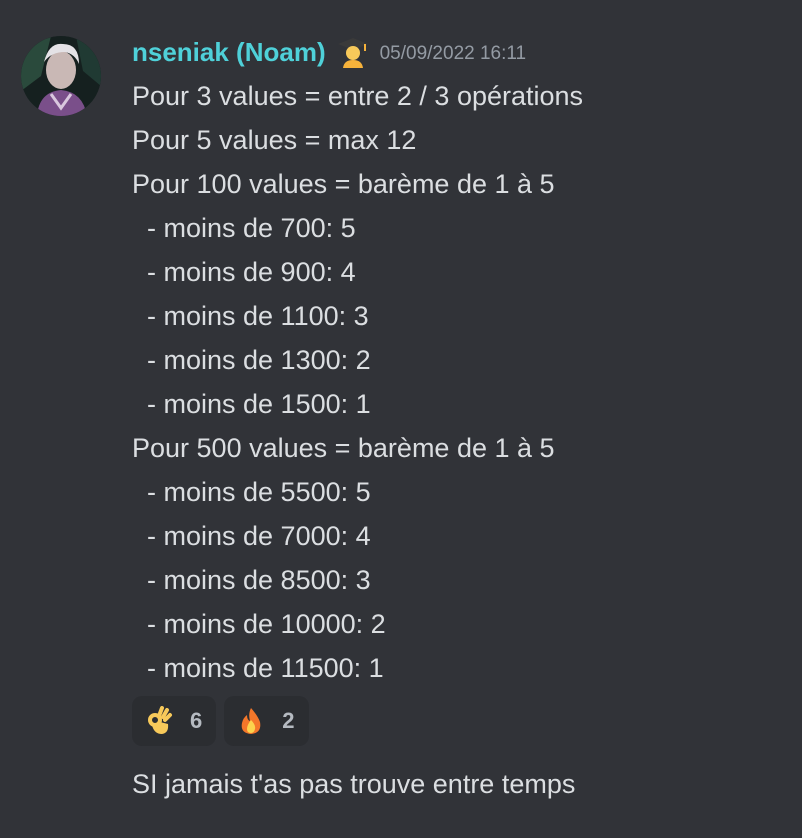 This screenshot has width=802, height=838. What do you see at coordinates (251, 360) in the screenshot?
I see `message-line: - moins de 1300: 2` at bounding box center [251, 360].